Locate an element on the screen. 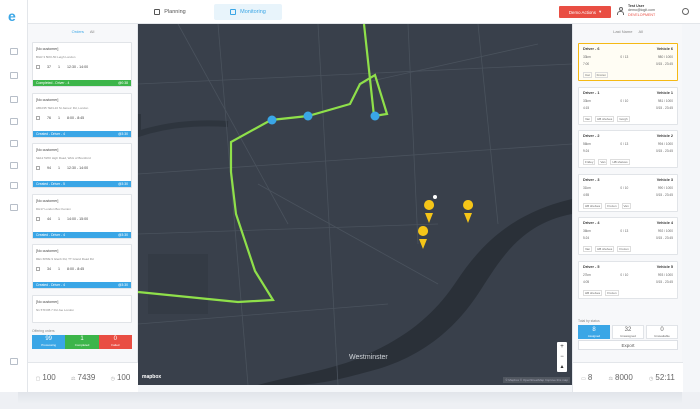  vehicle-row: 9:24 0/15 - 23:45 is located at coordinates (628, 151).